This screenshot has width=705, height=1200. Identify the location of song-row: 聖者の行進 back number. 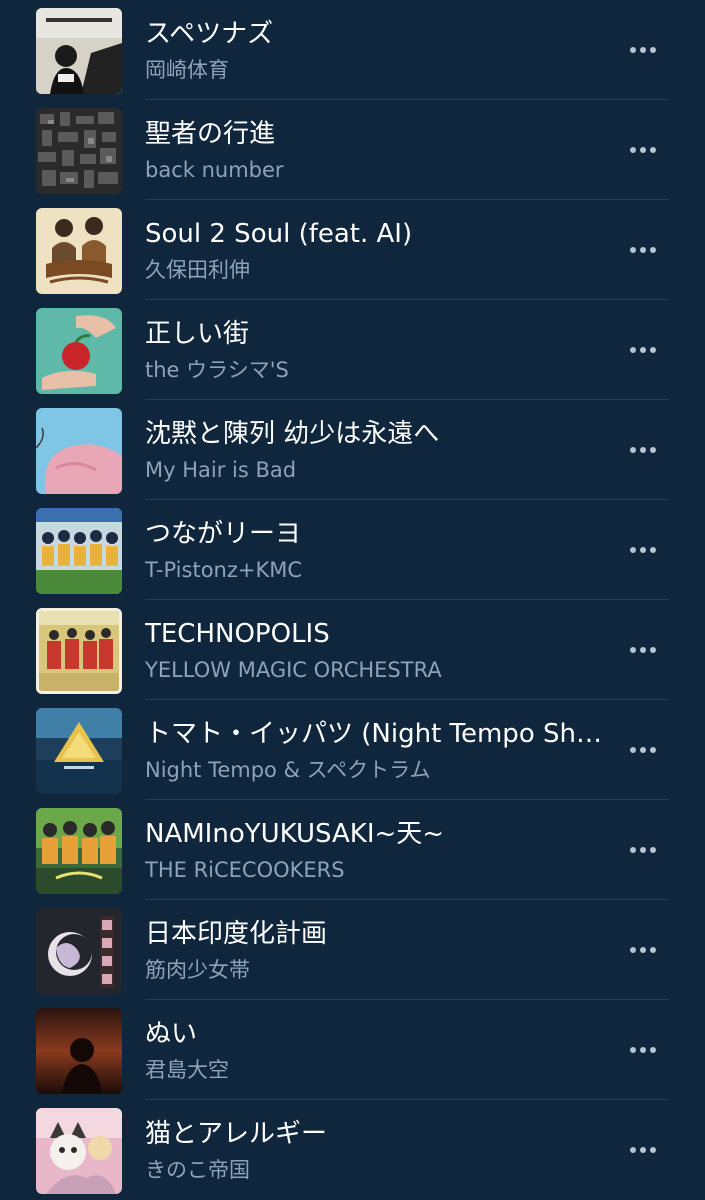
(352, 150).